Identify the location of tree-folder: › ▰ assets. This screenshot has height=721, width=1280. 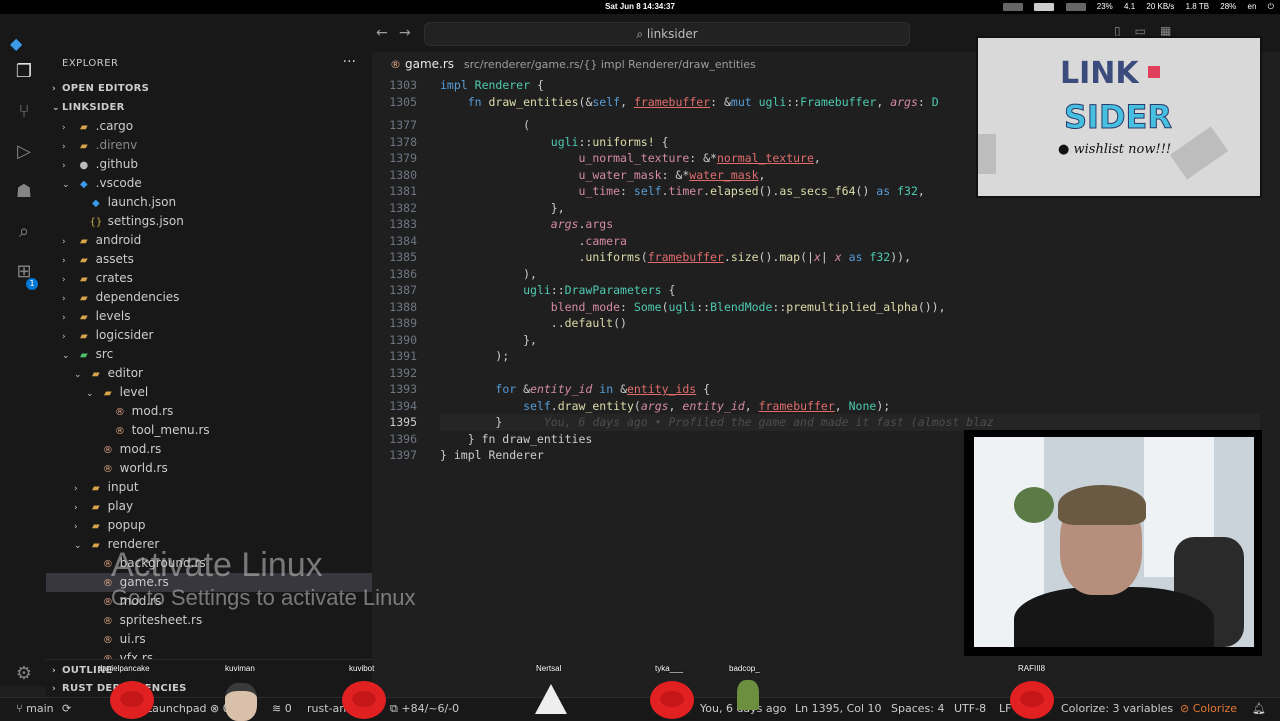
(217, 259).